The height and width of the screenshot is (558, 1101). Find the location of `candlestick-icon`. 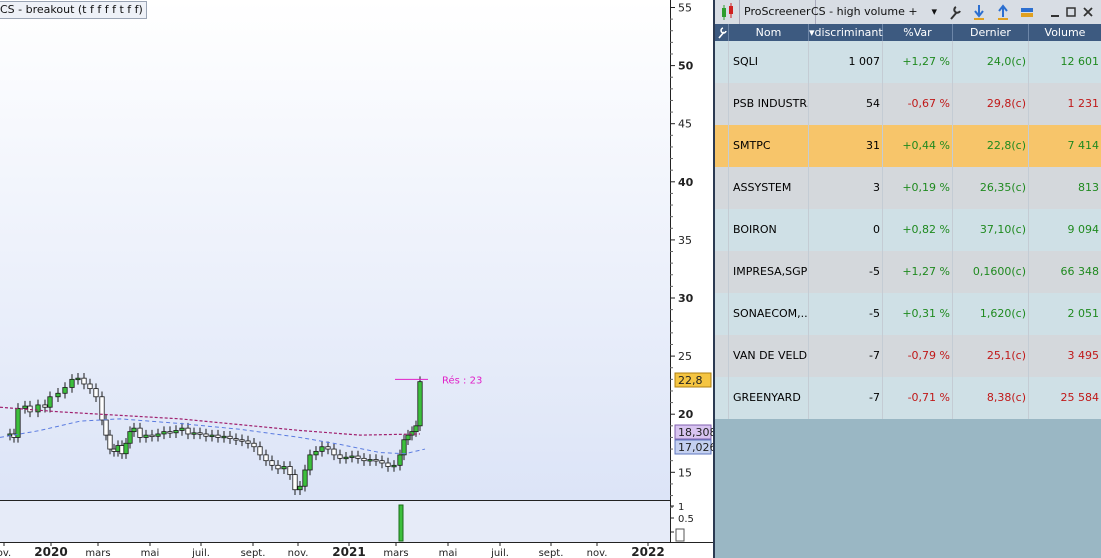

candlestick-icon is located at coordinates (728, 12).